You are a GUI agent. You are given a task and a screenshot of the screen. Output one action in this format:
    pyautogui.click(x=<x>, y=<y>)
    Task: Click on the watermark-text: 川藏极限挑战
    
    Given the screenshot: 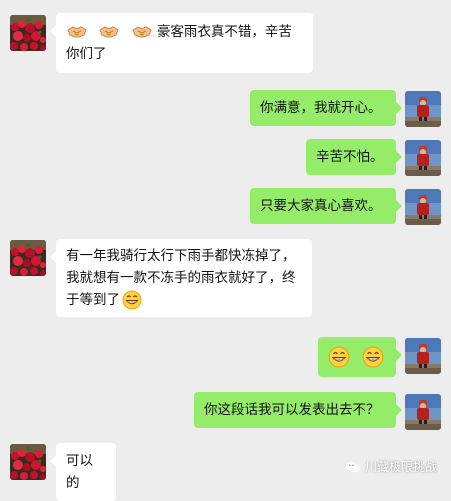 What is the action you would take?
    pyautogui.click(x=400, y=467)
    